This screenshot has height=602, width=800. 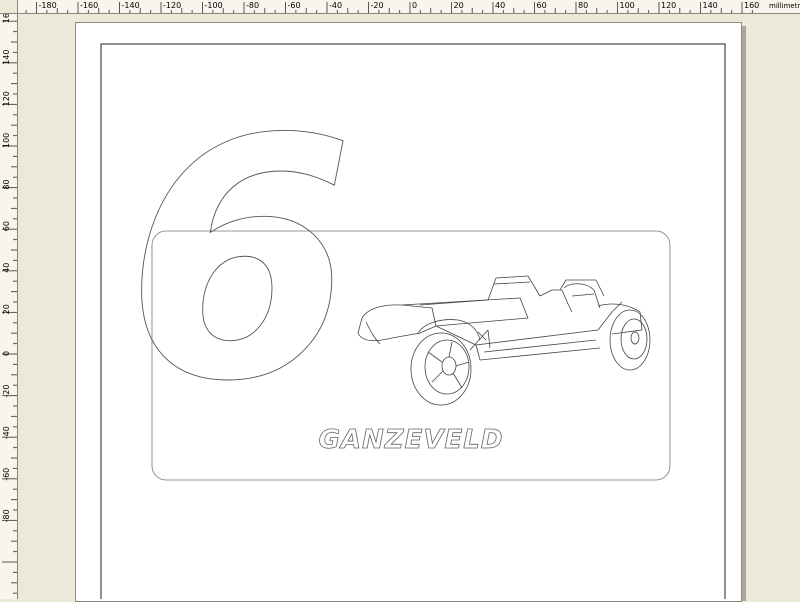 What do you see at coordinates (172, 5) in the screenshot?
I see `ruler-label: -120` at bounding box center [172, 5].